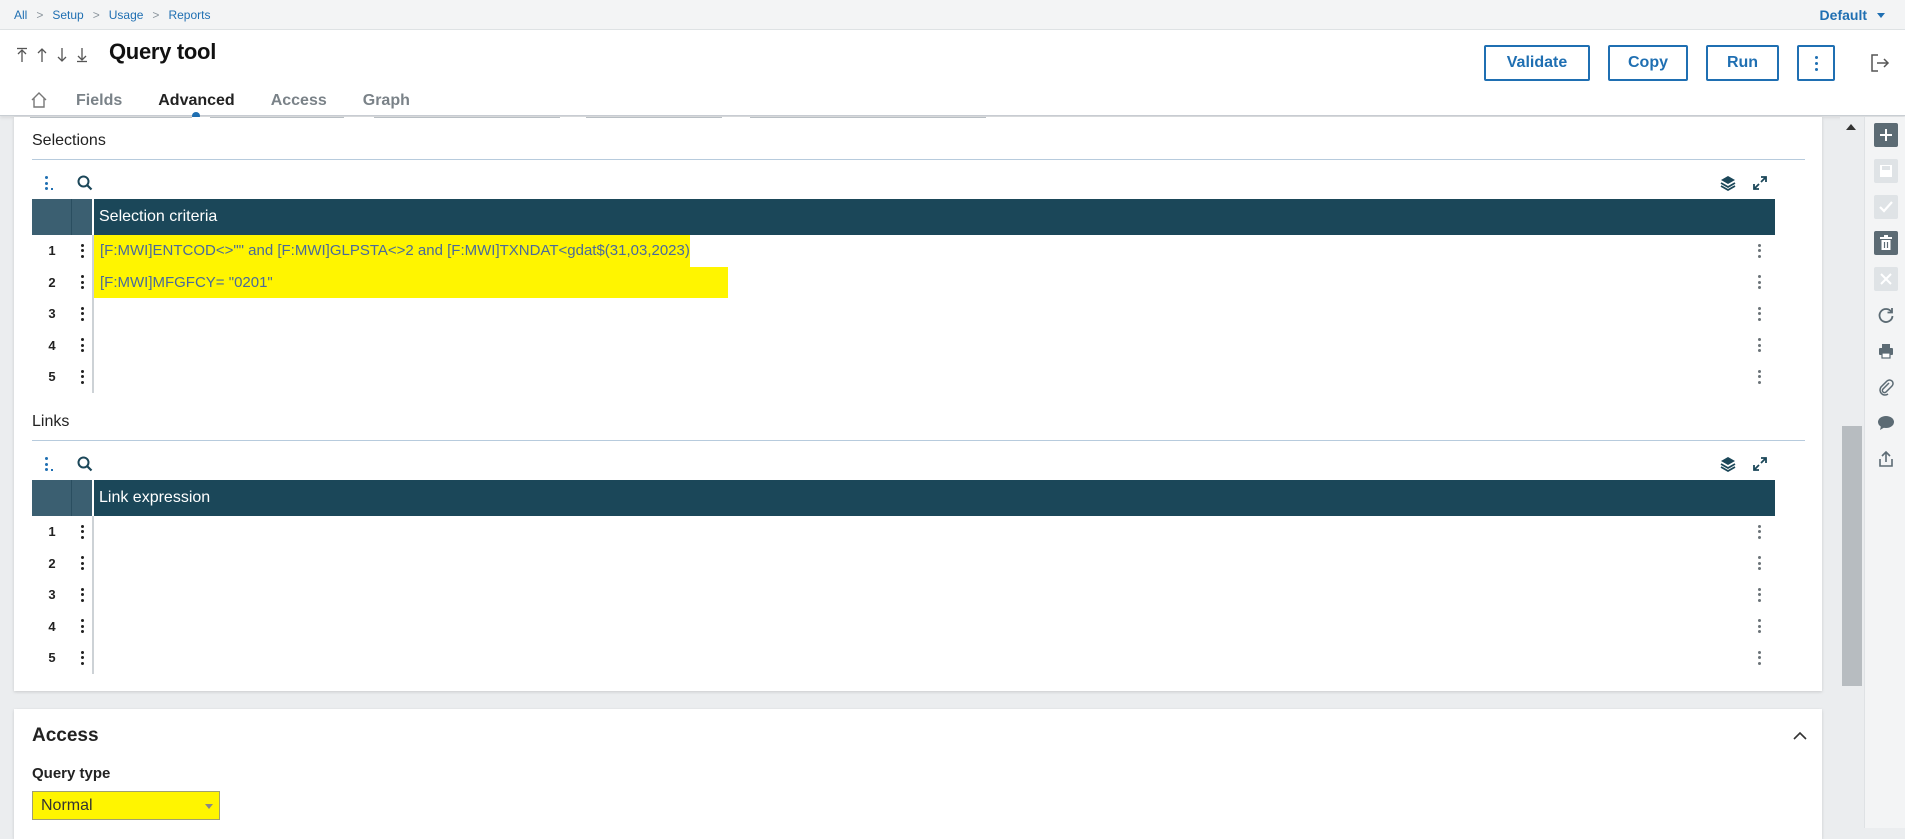 The height and width of the screenshot is (839, 1905). What do you see at coordinates (62, 55) in the screenshot?
I see `arrow-down-icon` at bounding box center [62, 55].